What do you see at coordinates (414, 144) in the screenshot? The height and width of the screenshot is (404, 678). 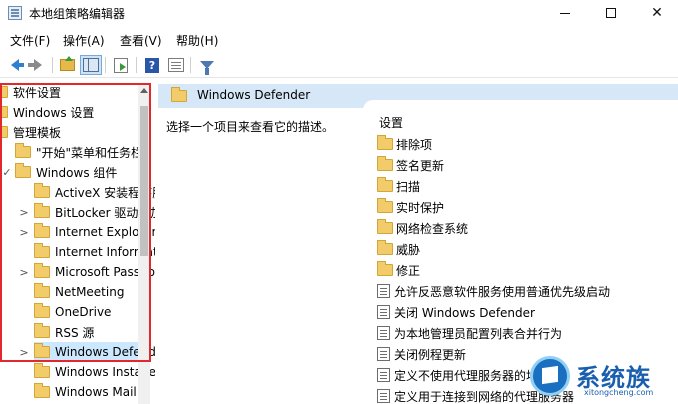 I see `list-item-label: 排除项` at bounding box center [414, 144].